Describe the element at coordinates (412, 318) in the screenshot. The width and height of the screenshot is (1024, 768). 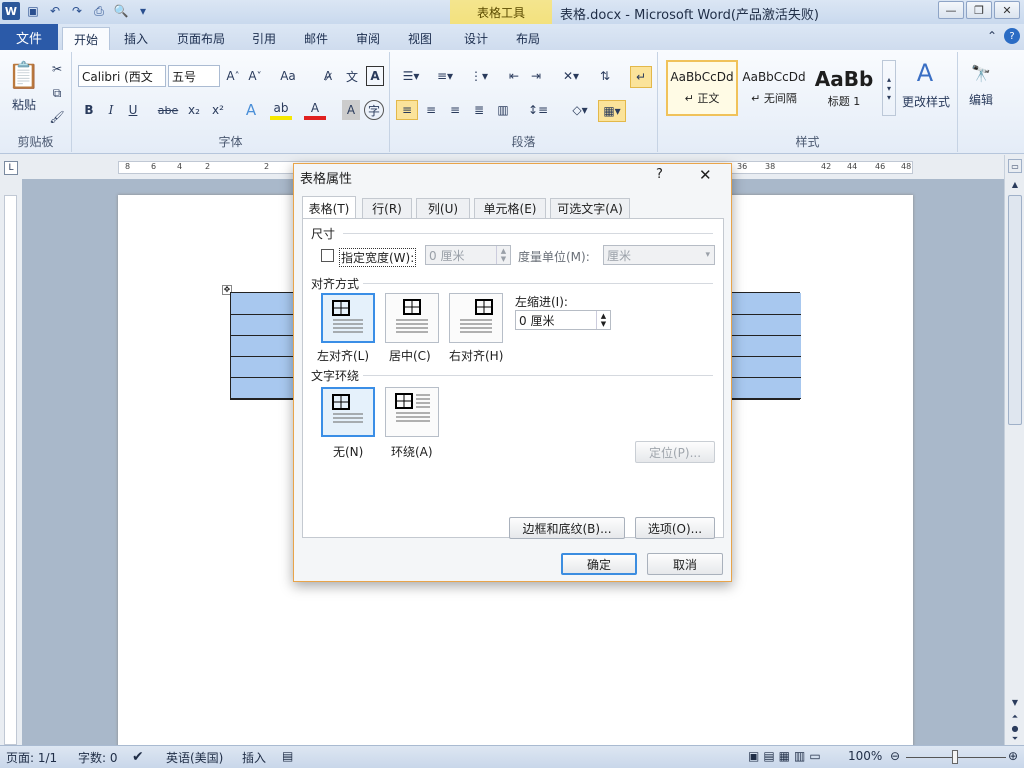
I see `align-center-option` at that location.